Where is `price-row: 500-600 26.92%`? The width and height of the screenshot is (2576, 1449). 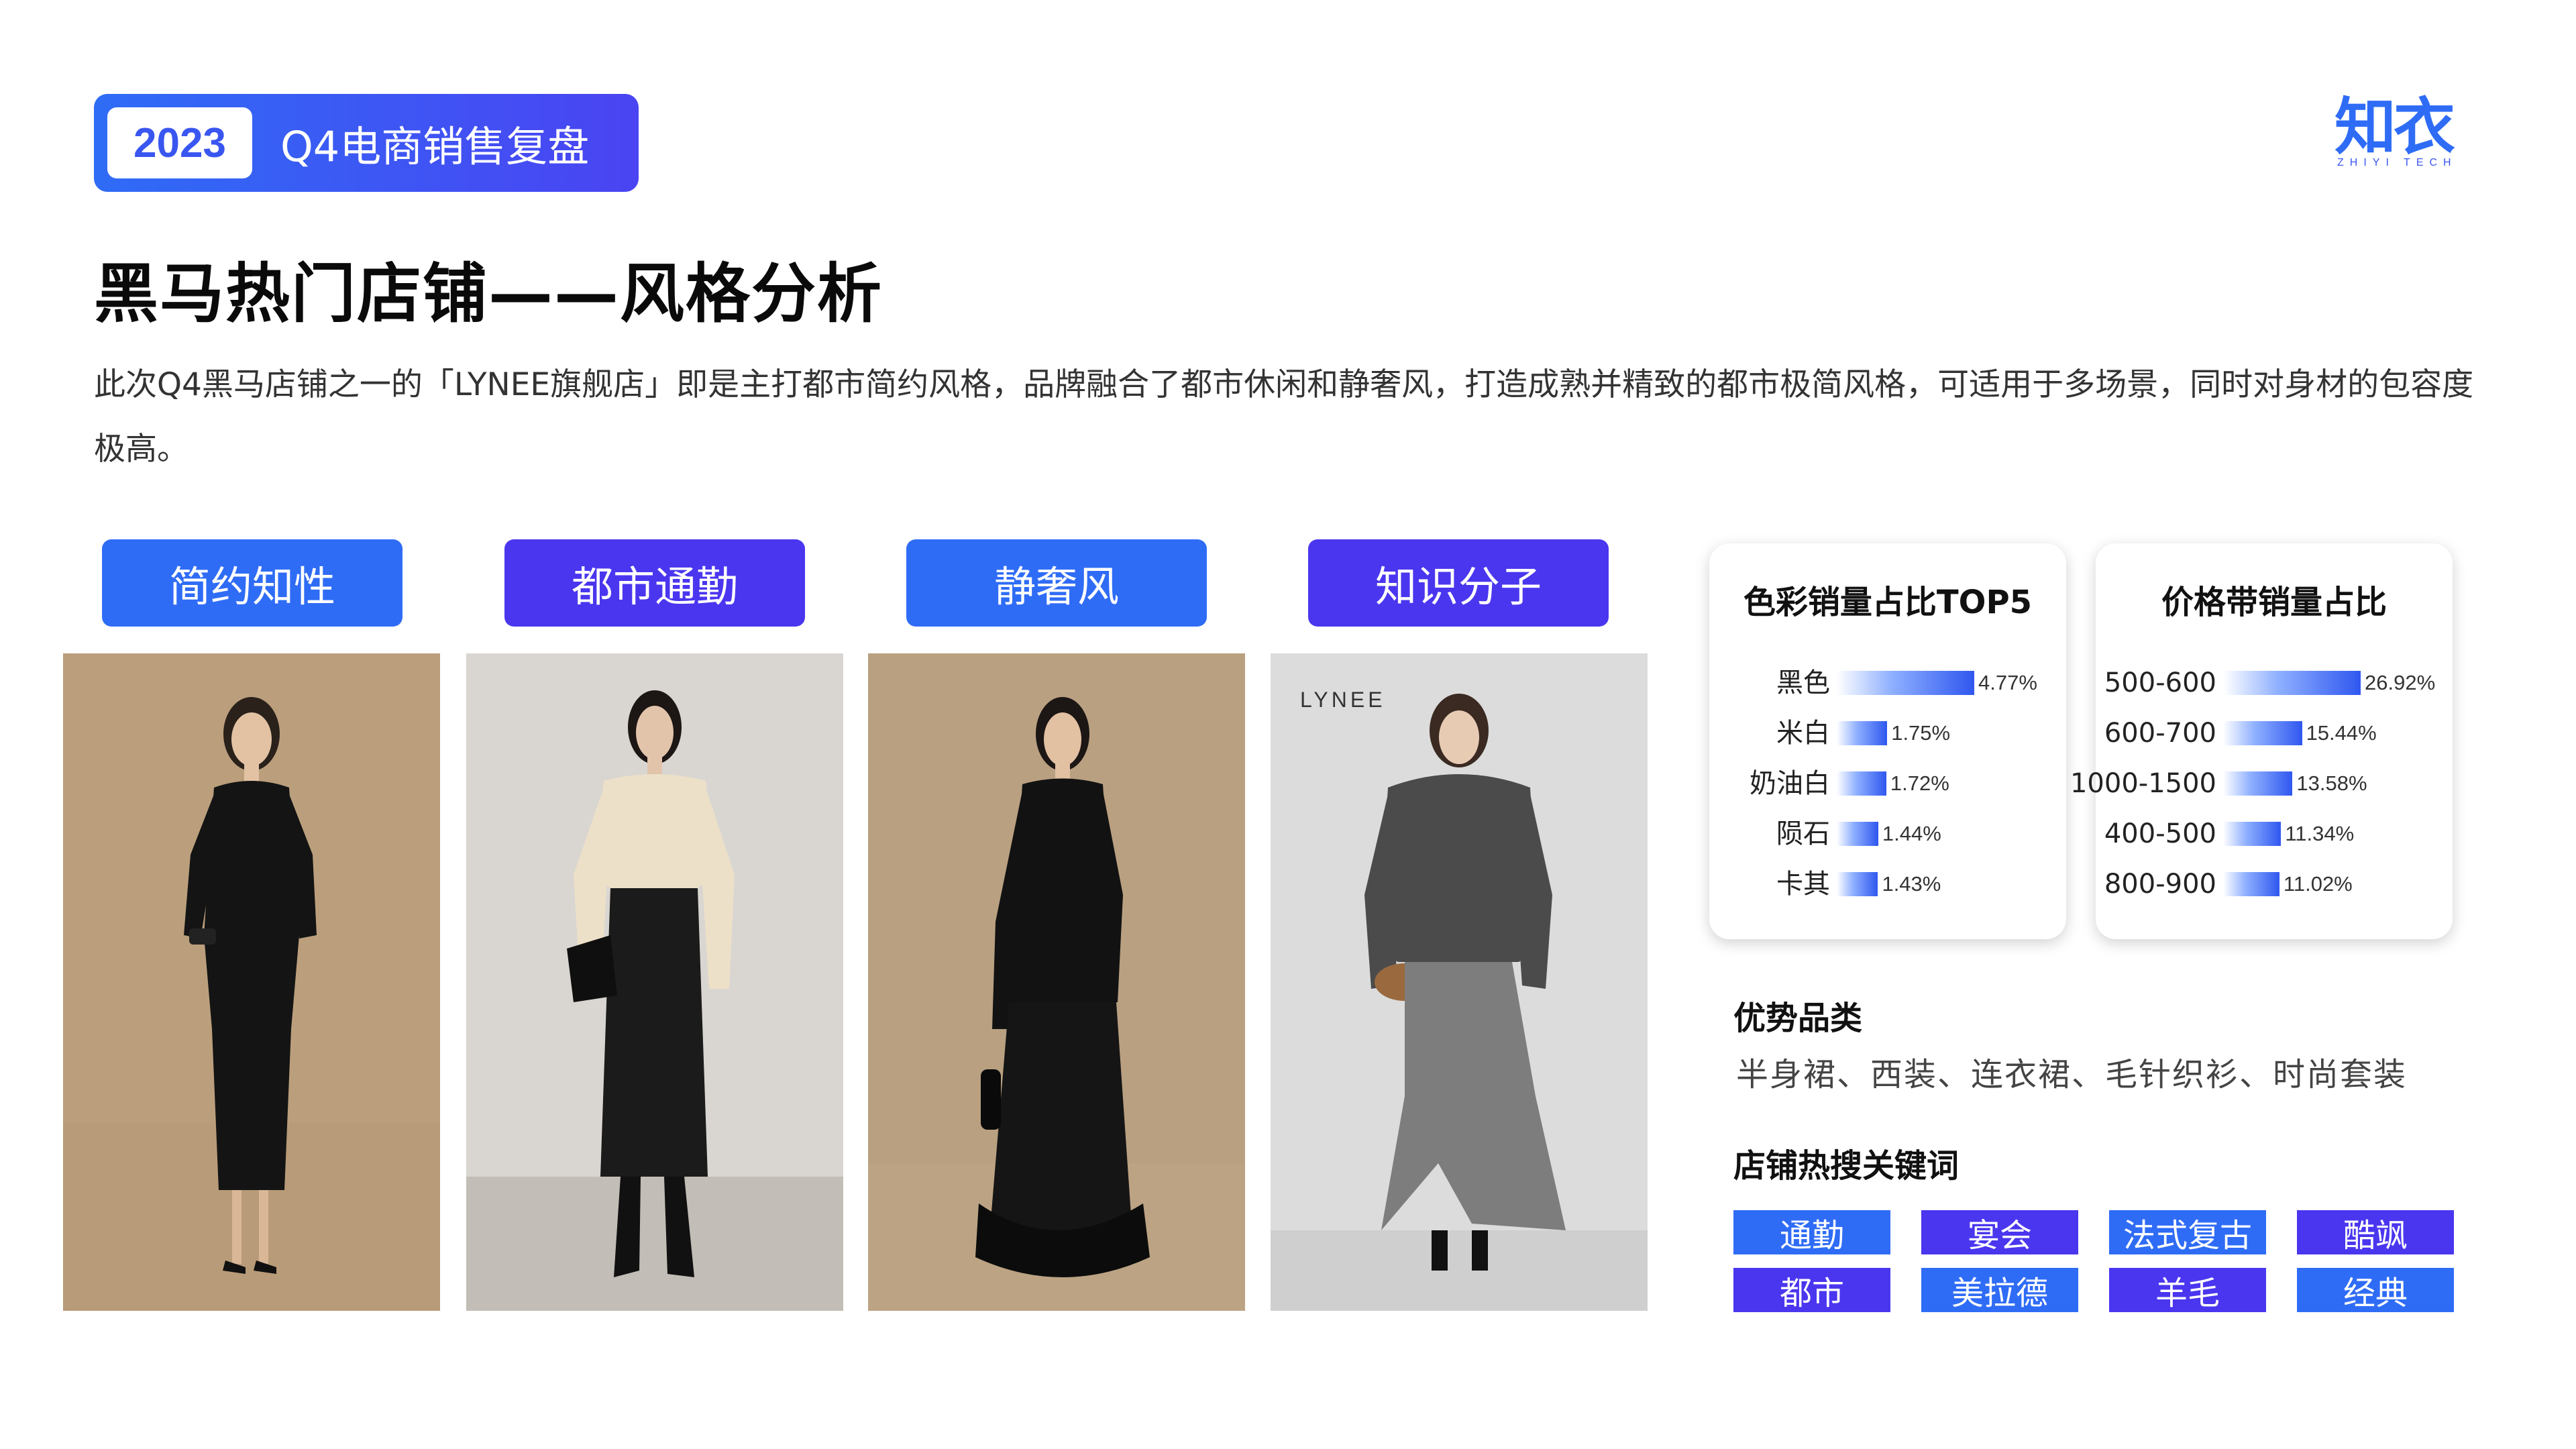
price-row: 500-600 26.92% is located at coordinates (2274, 683).